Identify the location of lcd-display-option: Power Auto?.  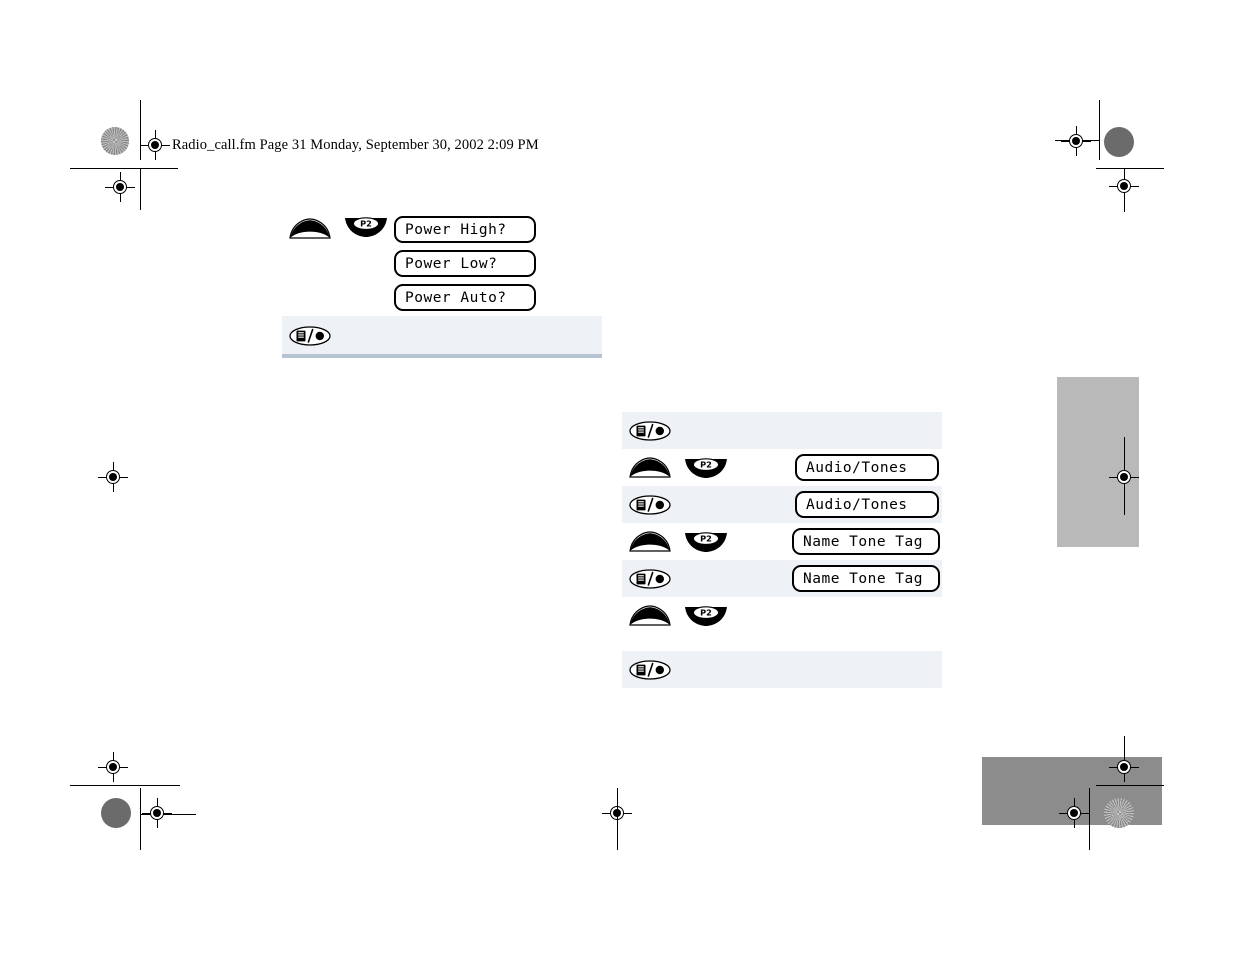
(465, 297).